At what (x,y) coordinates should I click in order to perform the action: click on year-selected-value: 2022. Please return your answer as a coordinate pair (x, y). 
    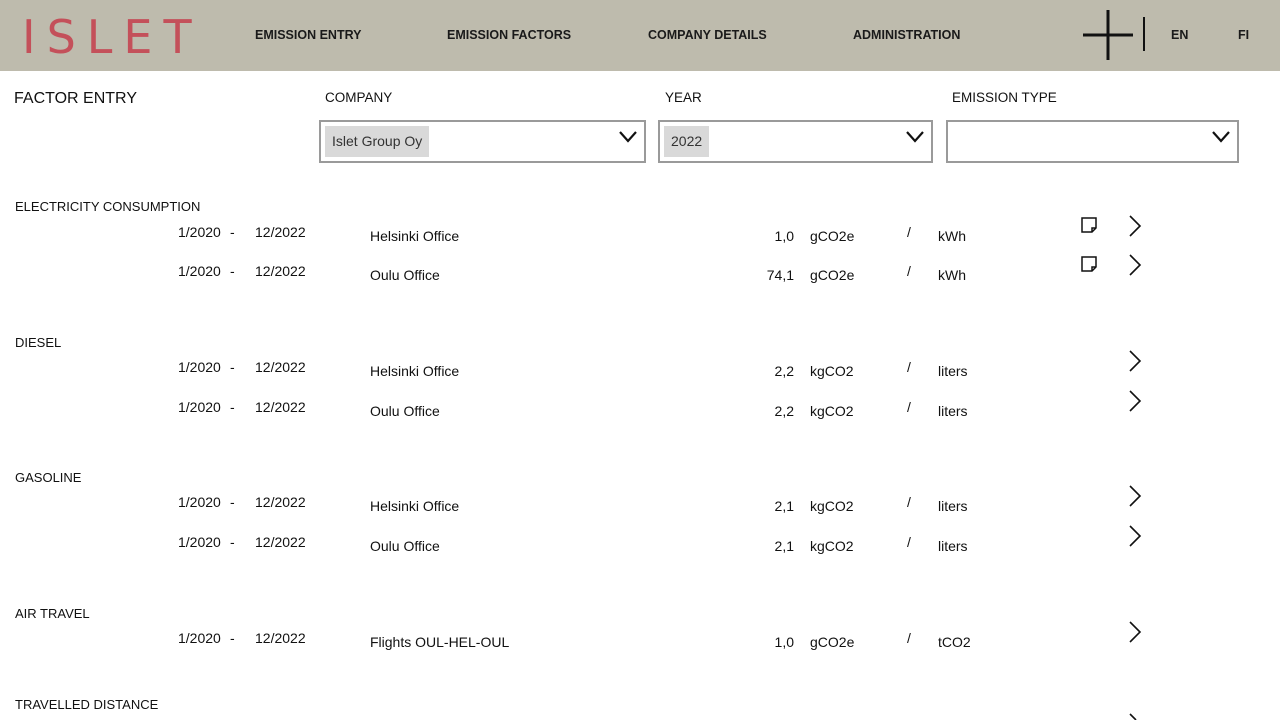
    Looking at the image, I should click on (687, 141).